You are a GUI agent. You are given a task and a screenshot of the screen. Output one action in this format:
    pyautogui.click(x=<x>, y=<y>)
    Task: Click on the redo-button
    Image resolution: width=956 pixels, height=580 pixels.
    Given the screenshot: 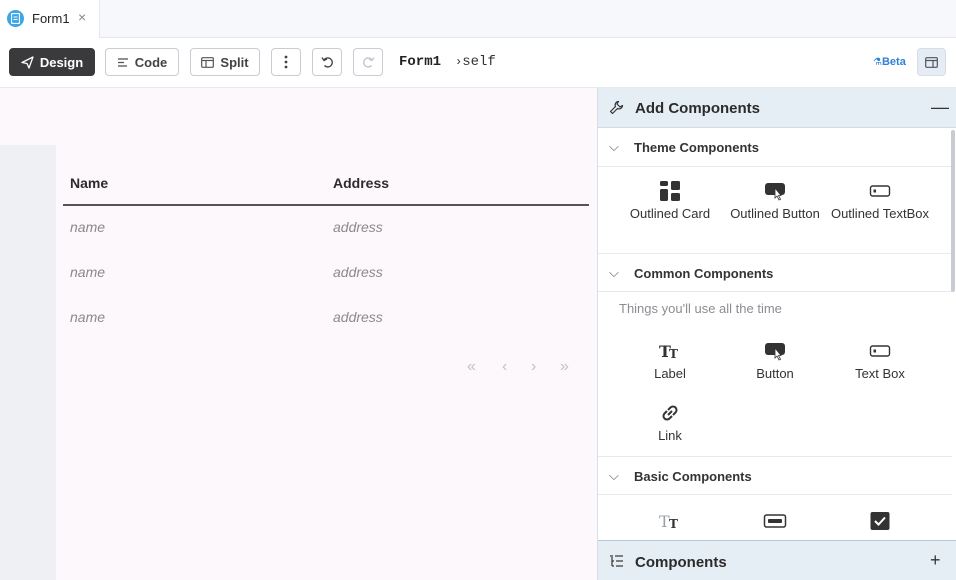 What is the action you would take?
    pyautogui.click(x=368, y=62)
    